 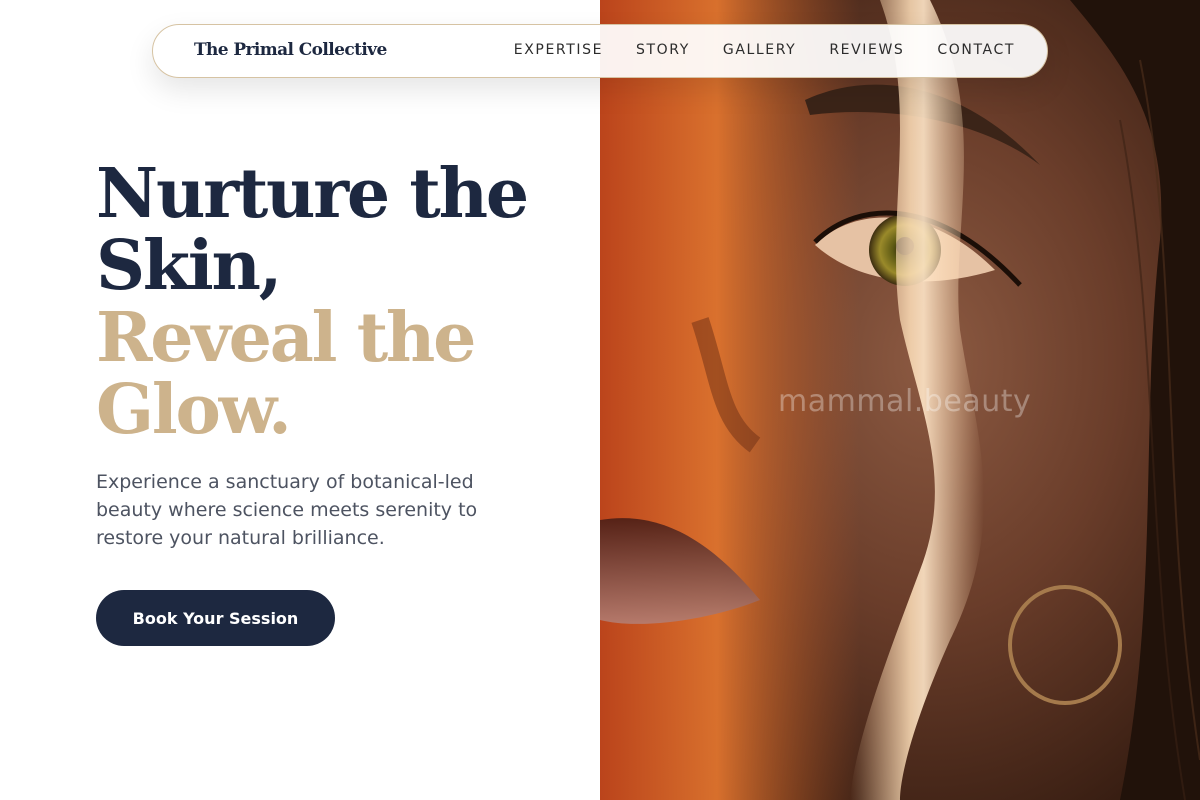 I want to click on nav-link-expertise: EXPERTISE, so click(x=558, y=50).